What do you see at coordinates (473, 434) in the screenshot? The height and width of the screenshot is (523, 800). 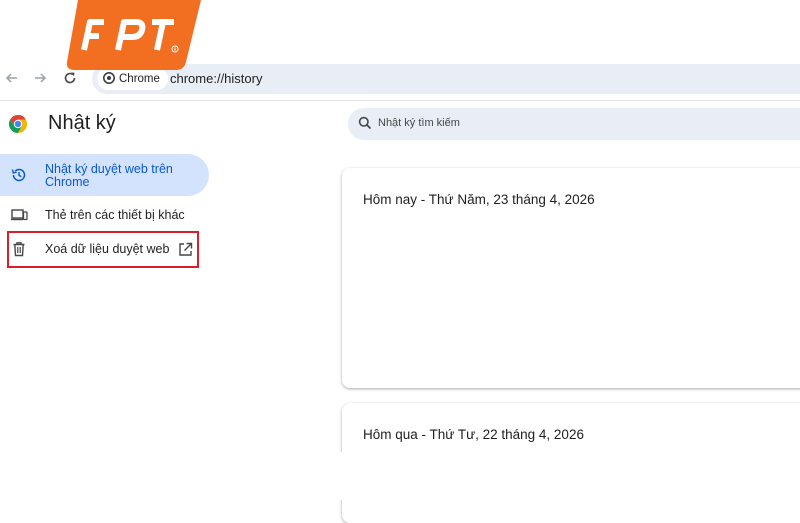 I see `history-date-heading: Hôm qua - Thứ Tư, 22 tháng 4, 2026` at bounding box center [473, 434].